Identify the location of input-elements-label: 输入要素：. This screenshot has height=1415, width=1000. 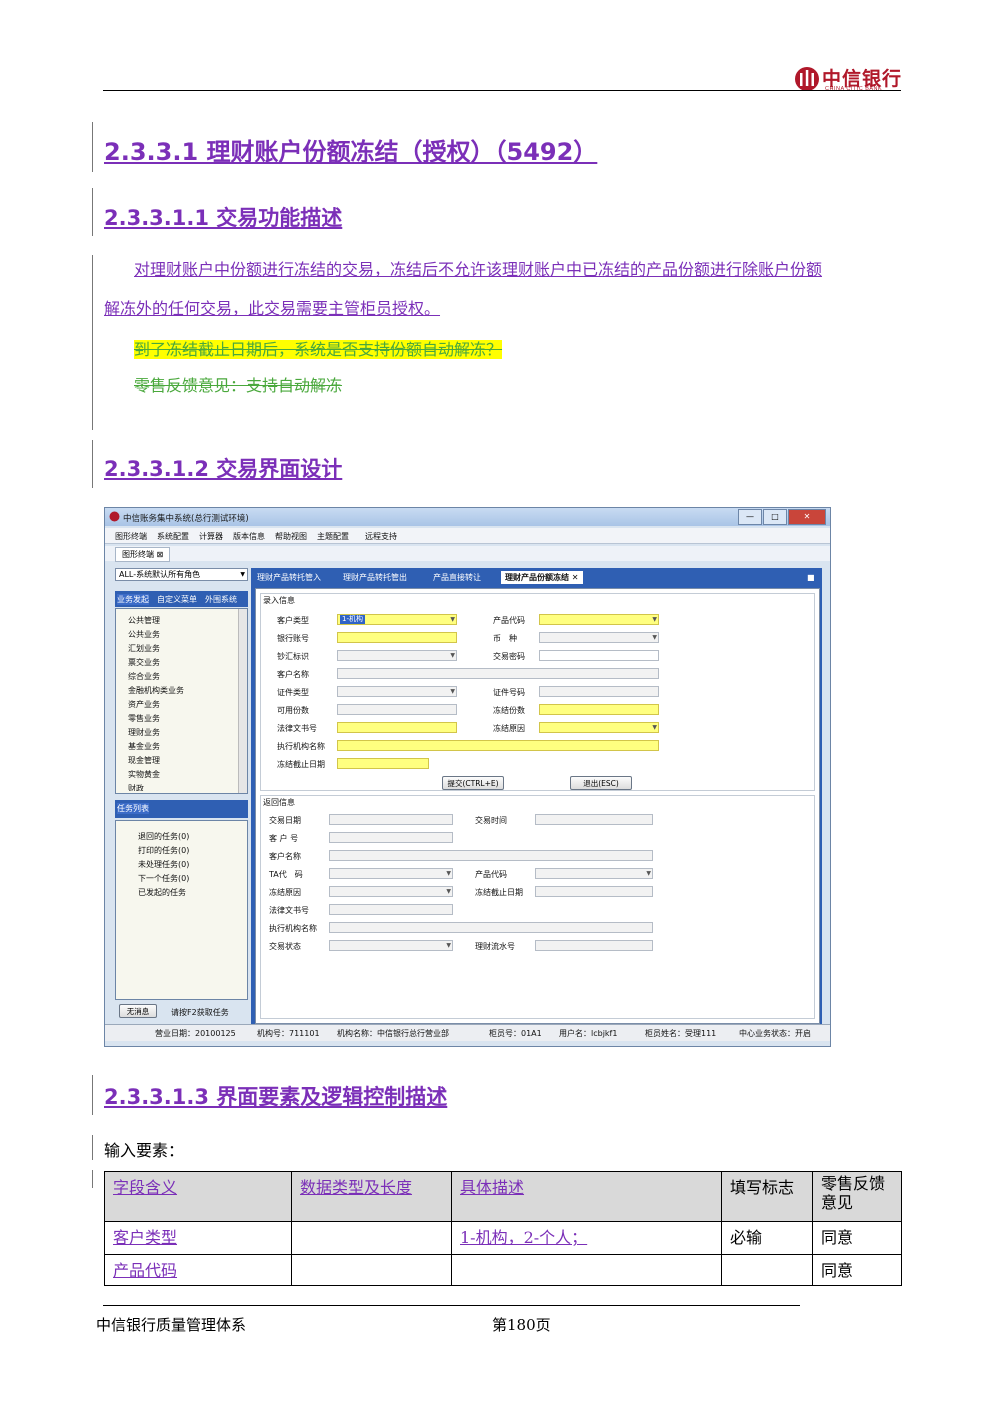
(144, 1150).